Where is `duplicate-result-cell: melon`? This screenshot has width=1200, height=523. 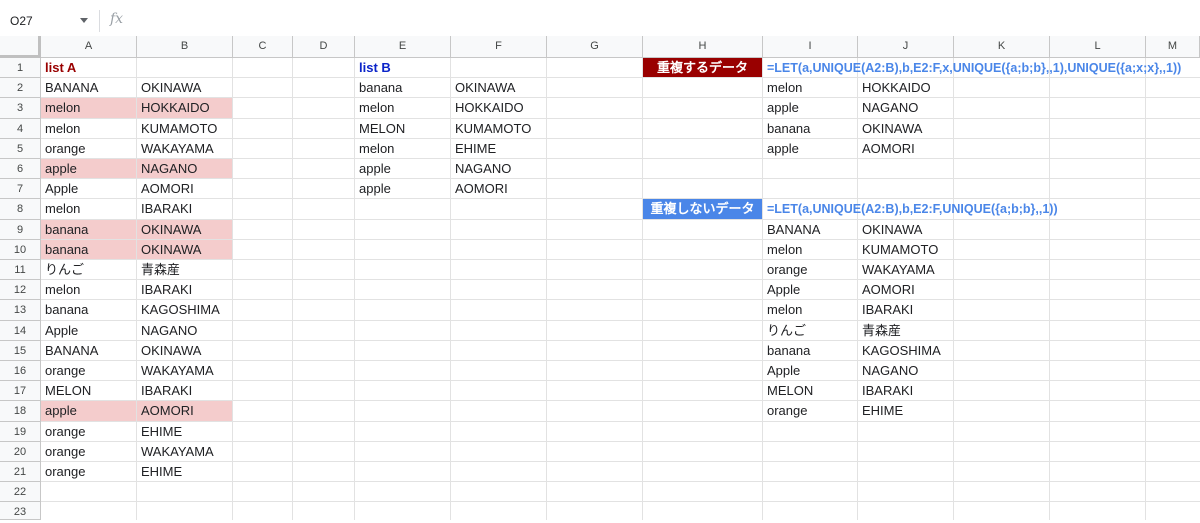
duplicate-result-cell: melon is located at coordinates (810, 87).